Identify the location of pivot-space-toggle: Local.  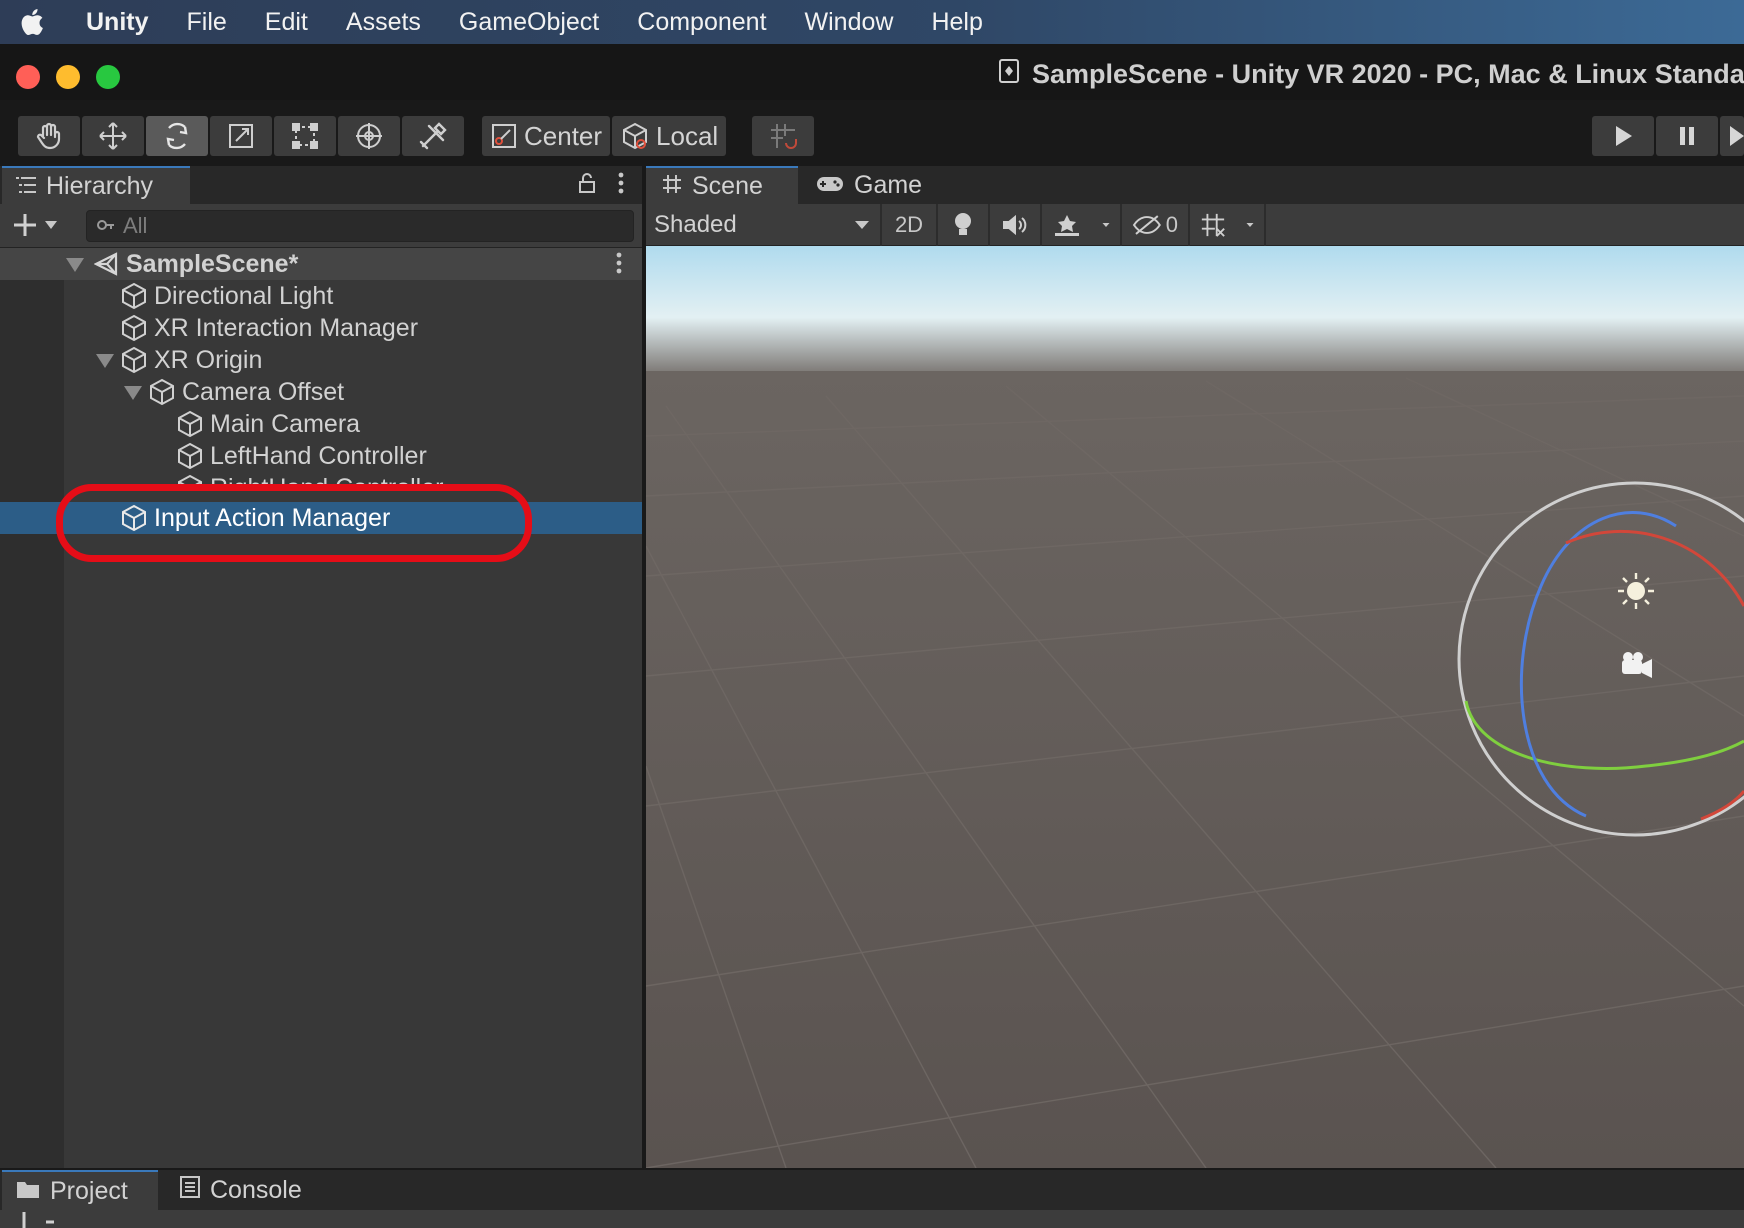
(669, 136).